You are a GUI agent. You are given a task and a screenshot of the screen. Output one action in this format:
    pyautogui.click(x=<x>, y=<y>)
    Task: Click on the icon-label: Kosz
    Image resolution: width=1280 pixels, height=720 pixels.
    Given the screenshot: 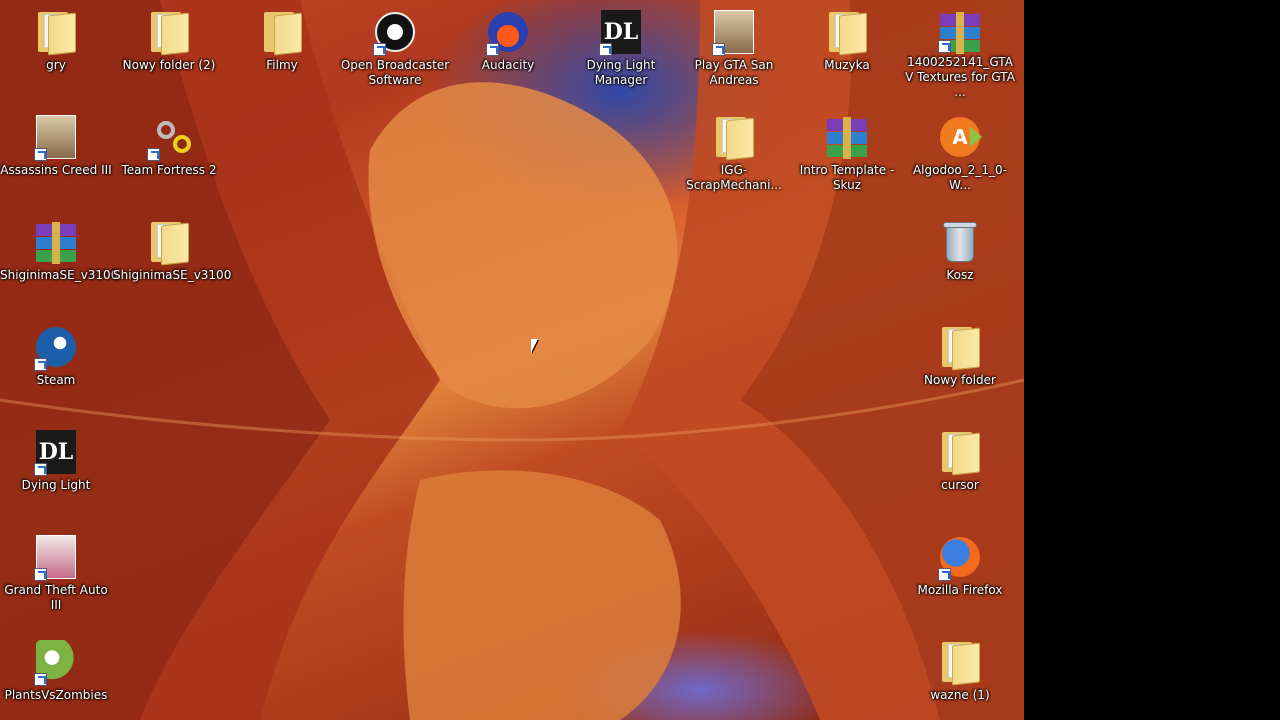 What is the action you would take?
    pyautogui.click(x=960, y=275)
    